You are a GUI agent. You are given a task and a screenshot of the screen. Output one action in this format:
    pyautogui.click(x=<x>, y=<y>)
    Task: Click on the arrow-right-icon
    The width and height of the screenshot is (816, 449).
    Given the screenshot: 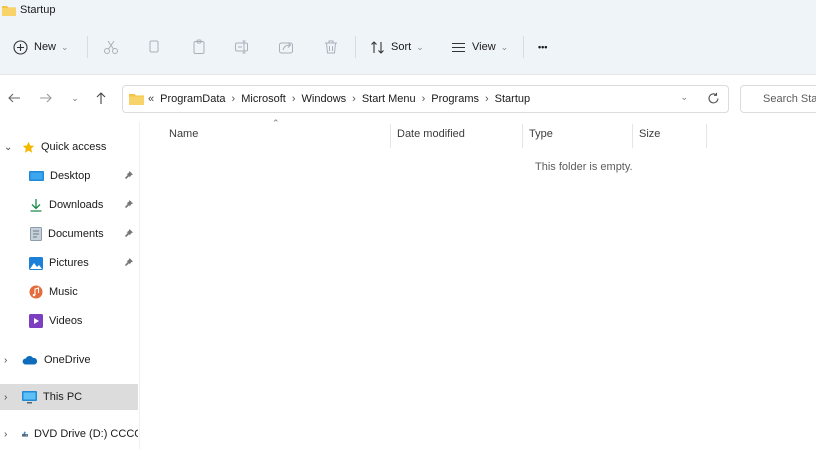 What is the action you would take?
    pyautogui.click(x=46, y=98)
    